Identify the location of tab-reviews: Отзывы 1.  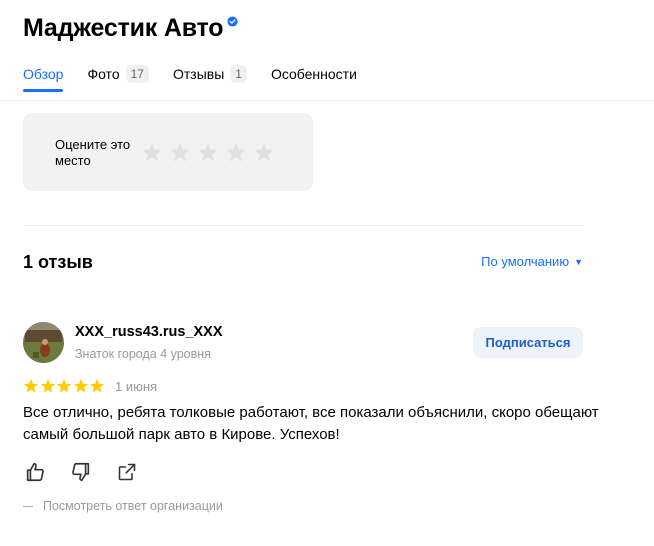
(210, 74).